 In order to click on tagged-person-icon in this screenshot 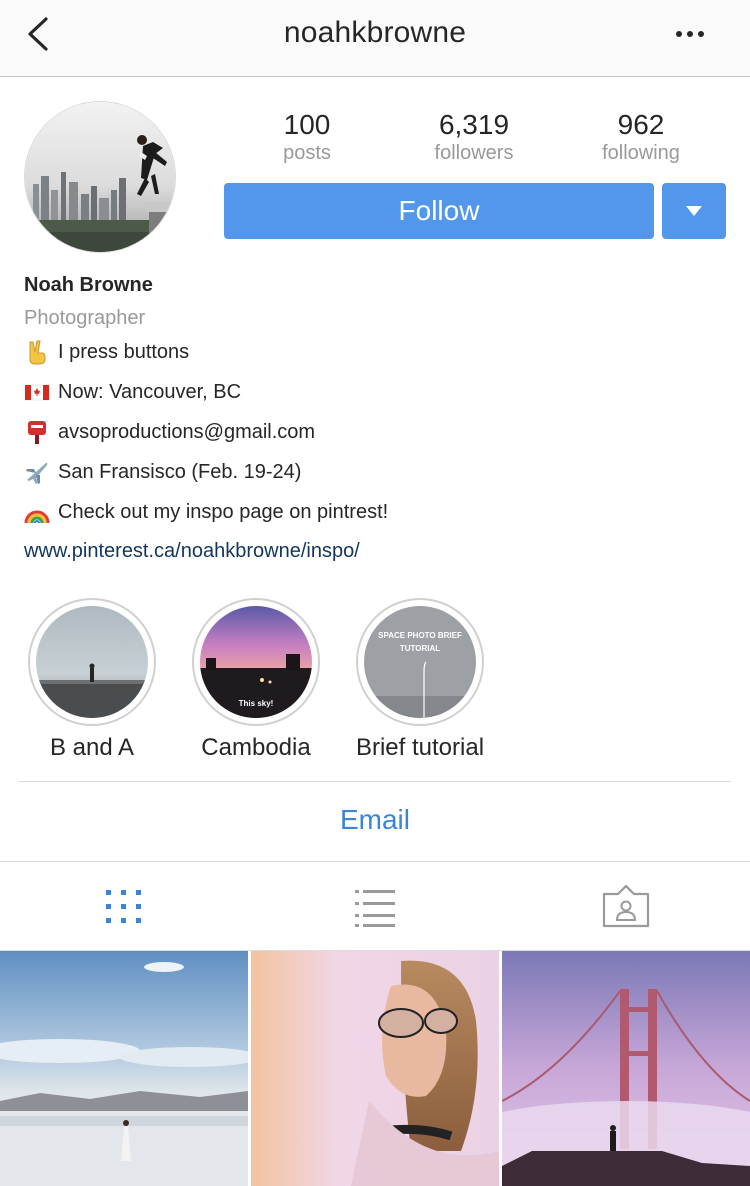, I will do `click(626, 906)`.